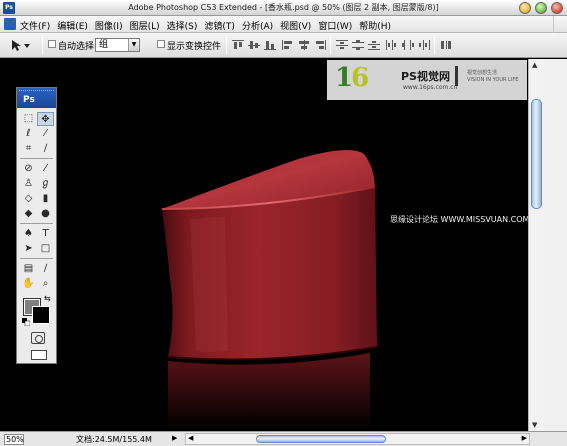 The height and width of the screenshot is (446, 567). Describe the element at coordinates (288, 45) in the screenshot. I see `align-left-icon` at that location.